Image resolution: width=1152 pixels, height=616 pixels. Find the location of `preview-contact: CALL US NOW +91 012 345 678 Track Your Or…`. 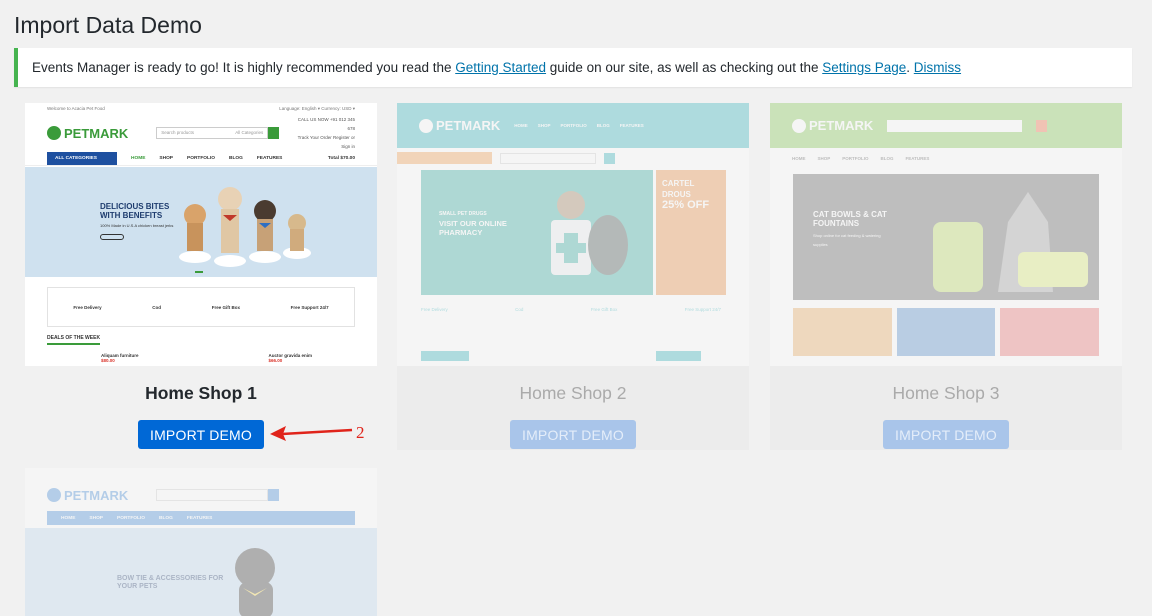

preview-contact: CALL US NOW +91 012 345 678 Track Your Or… is located at coordinates (326, 133).